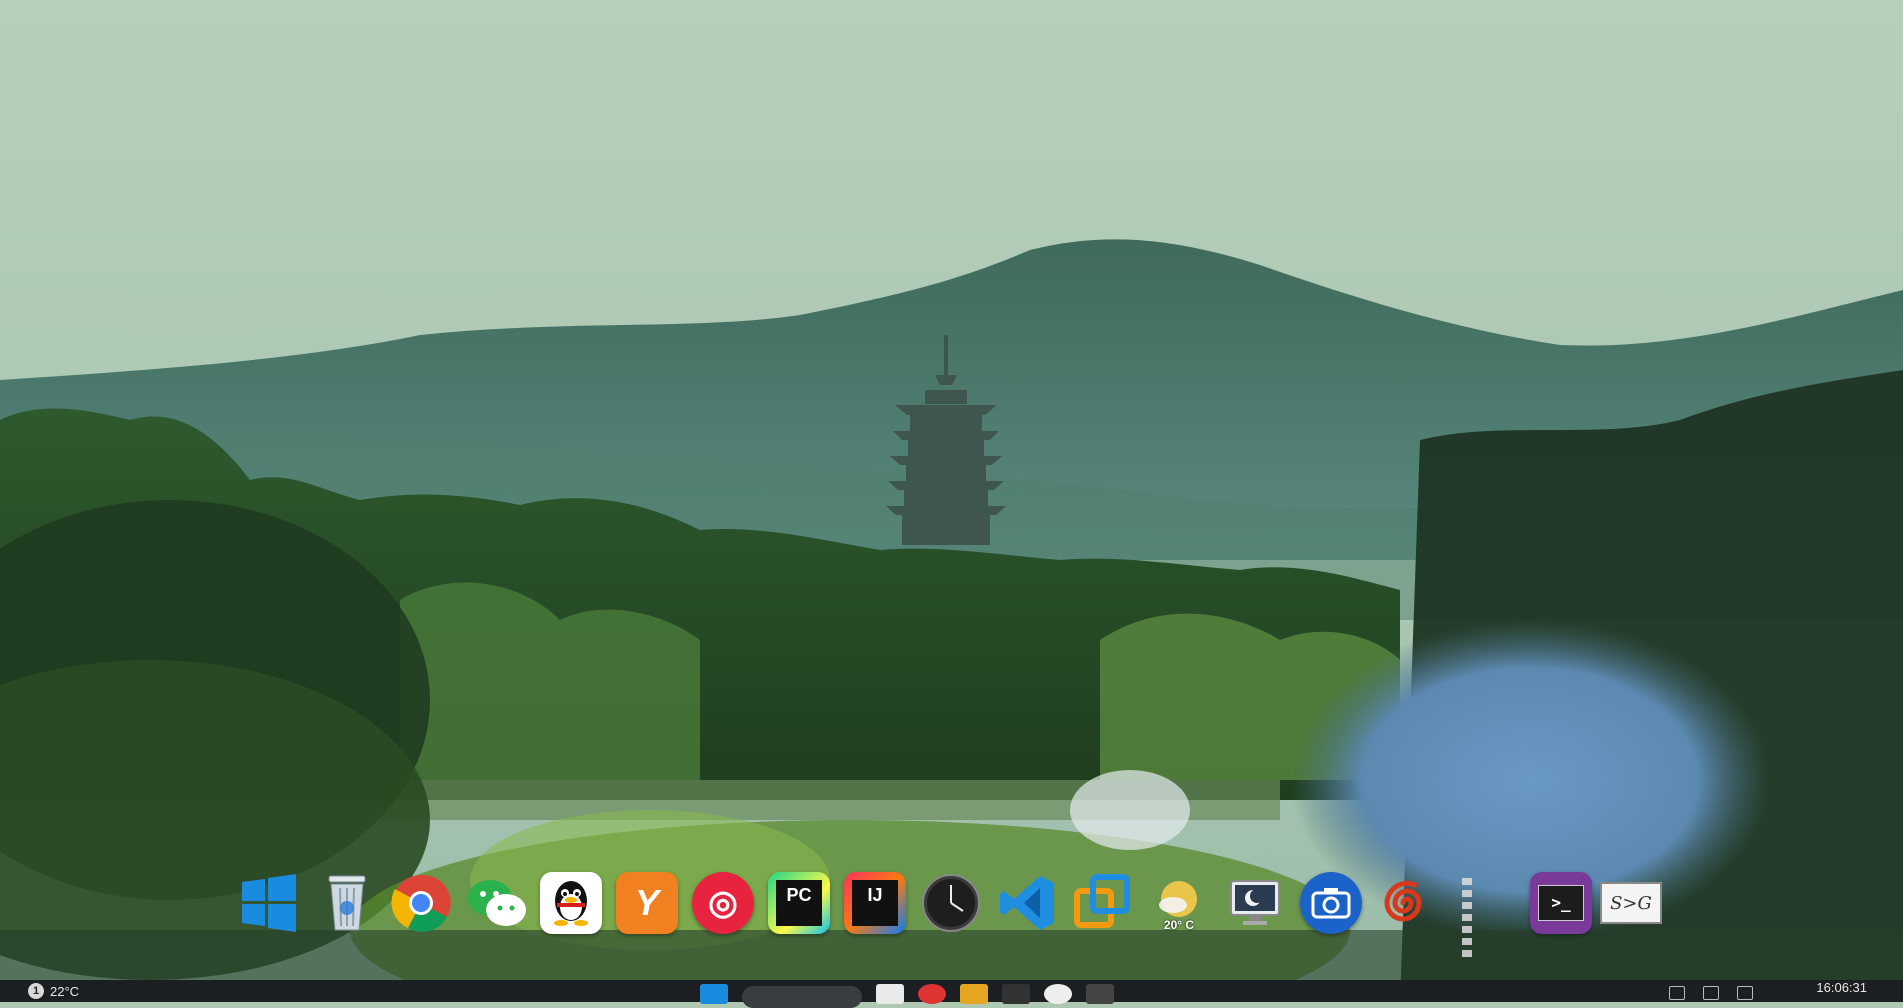  I want to click on dock-item-recycle-bin, so click(347, 903).